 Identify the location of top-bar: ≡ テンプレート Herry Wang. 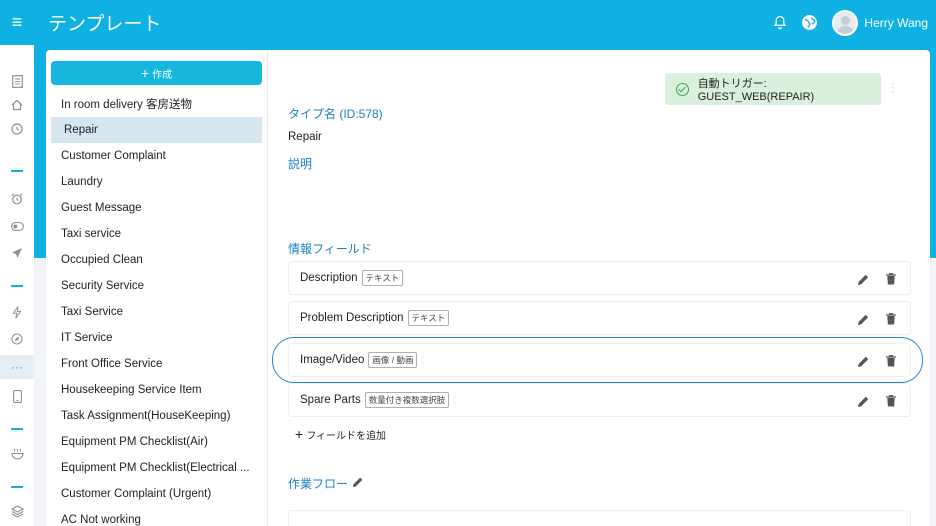
(468, 22).